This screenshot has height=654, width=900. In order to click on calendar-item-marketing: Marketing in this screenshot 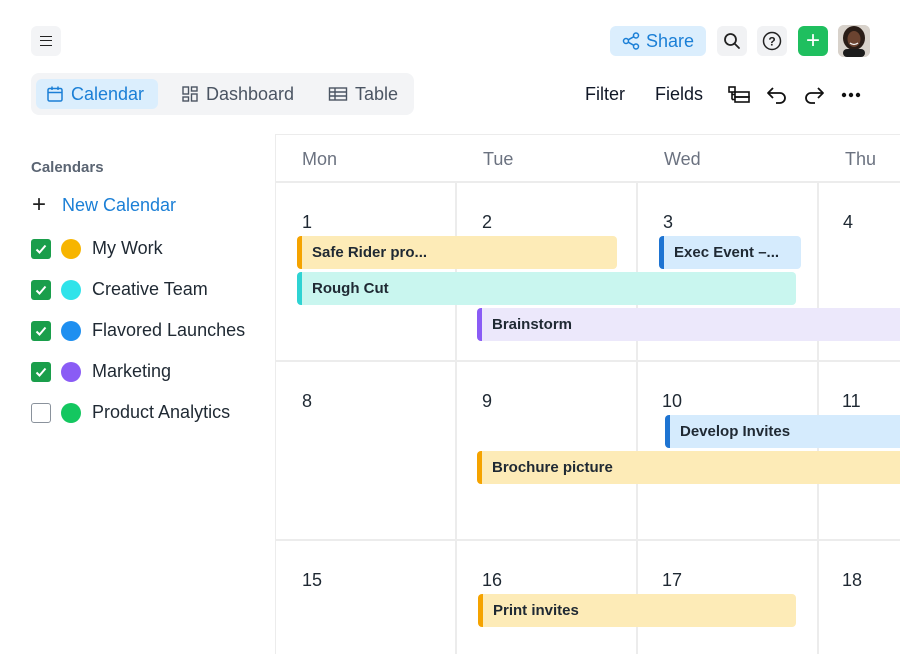, I will do `click(101, 371)`.